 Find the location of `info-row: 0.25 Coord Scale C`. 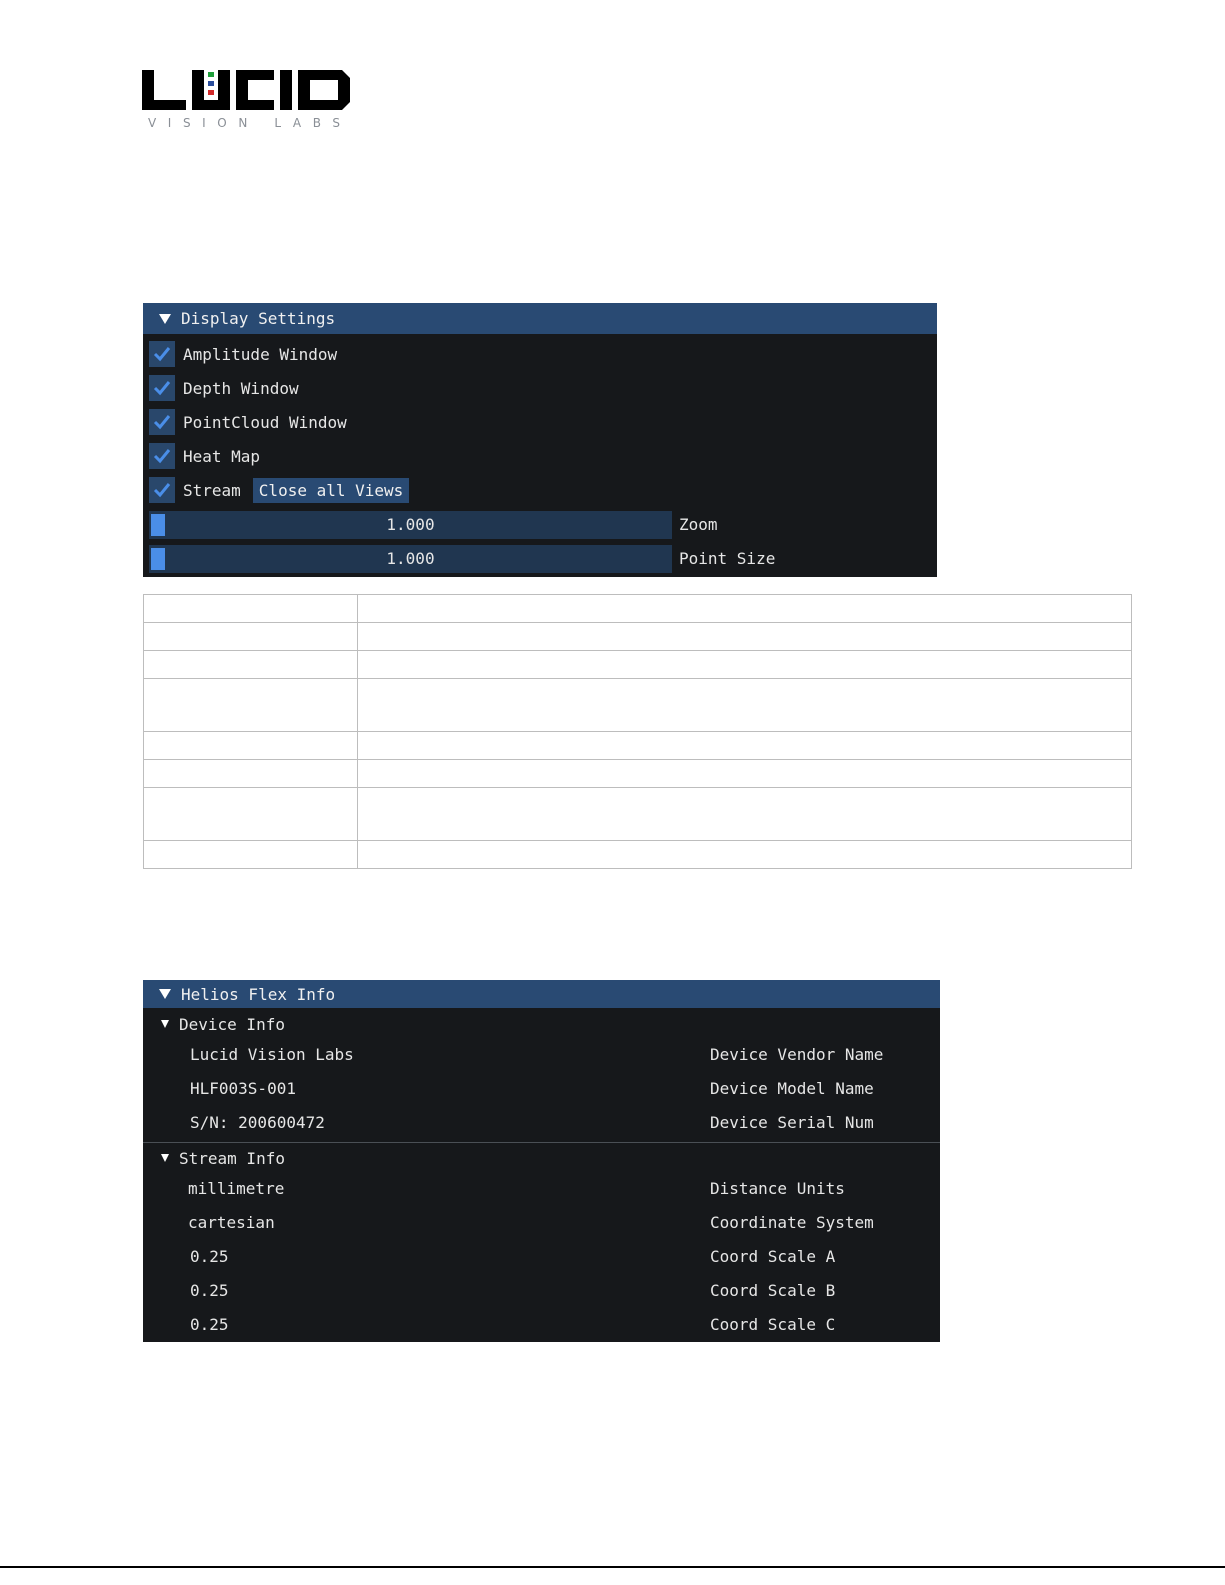

info-row: 0.25 Coord Scale C is located at coordinates (541, 1324).